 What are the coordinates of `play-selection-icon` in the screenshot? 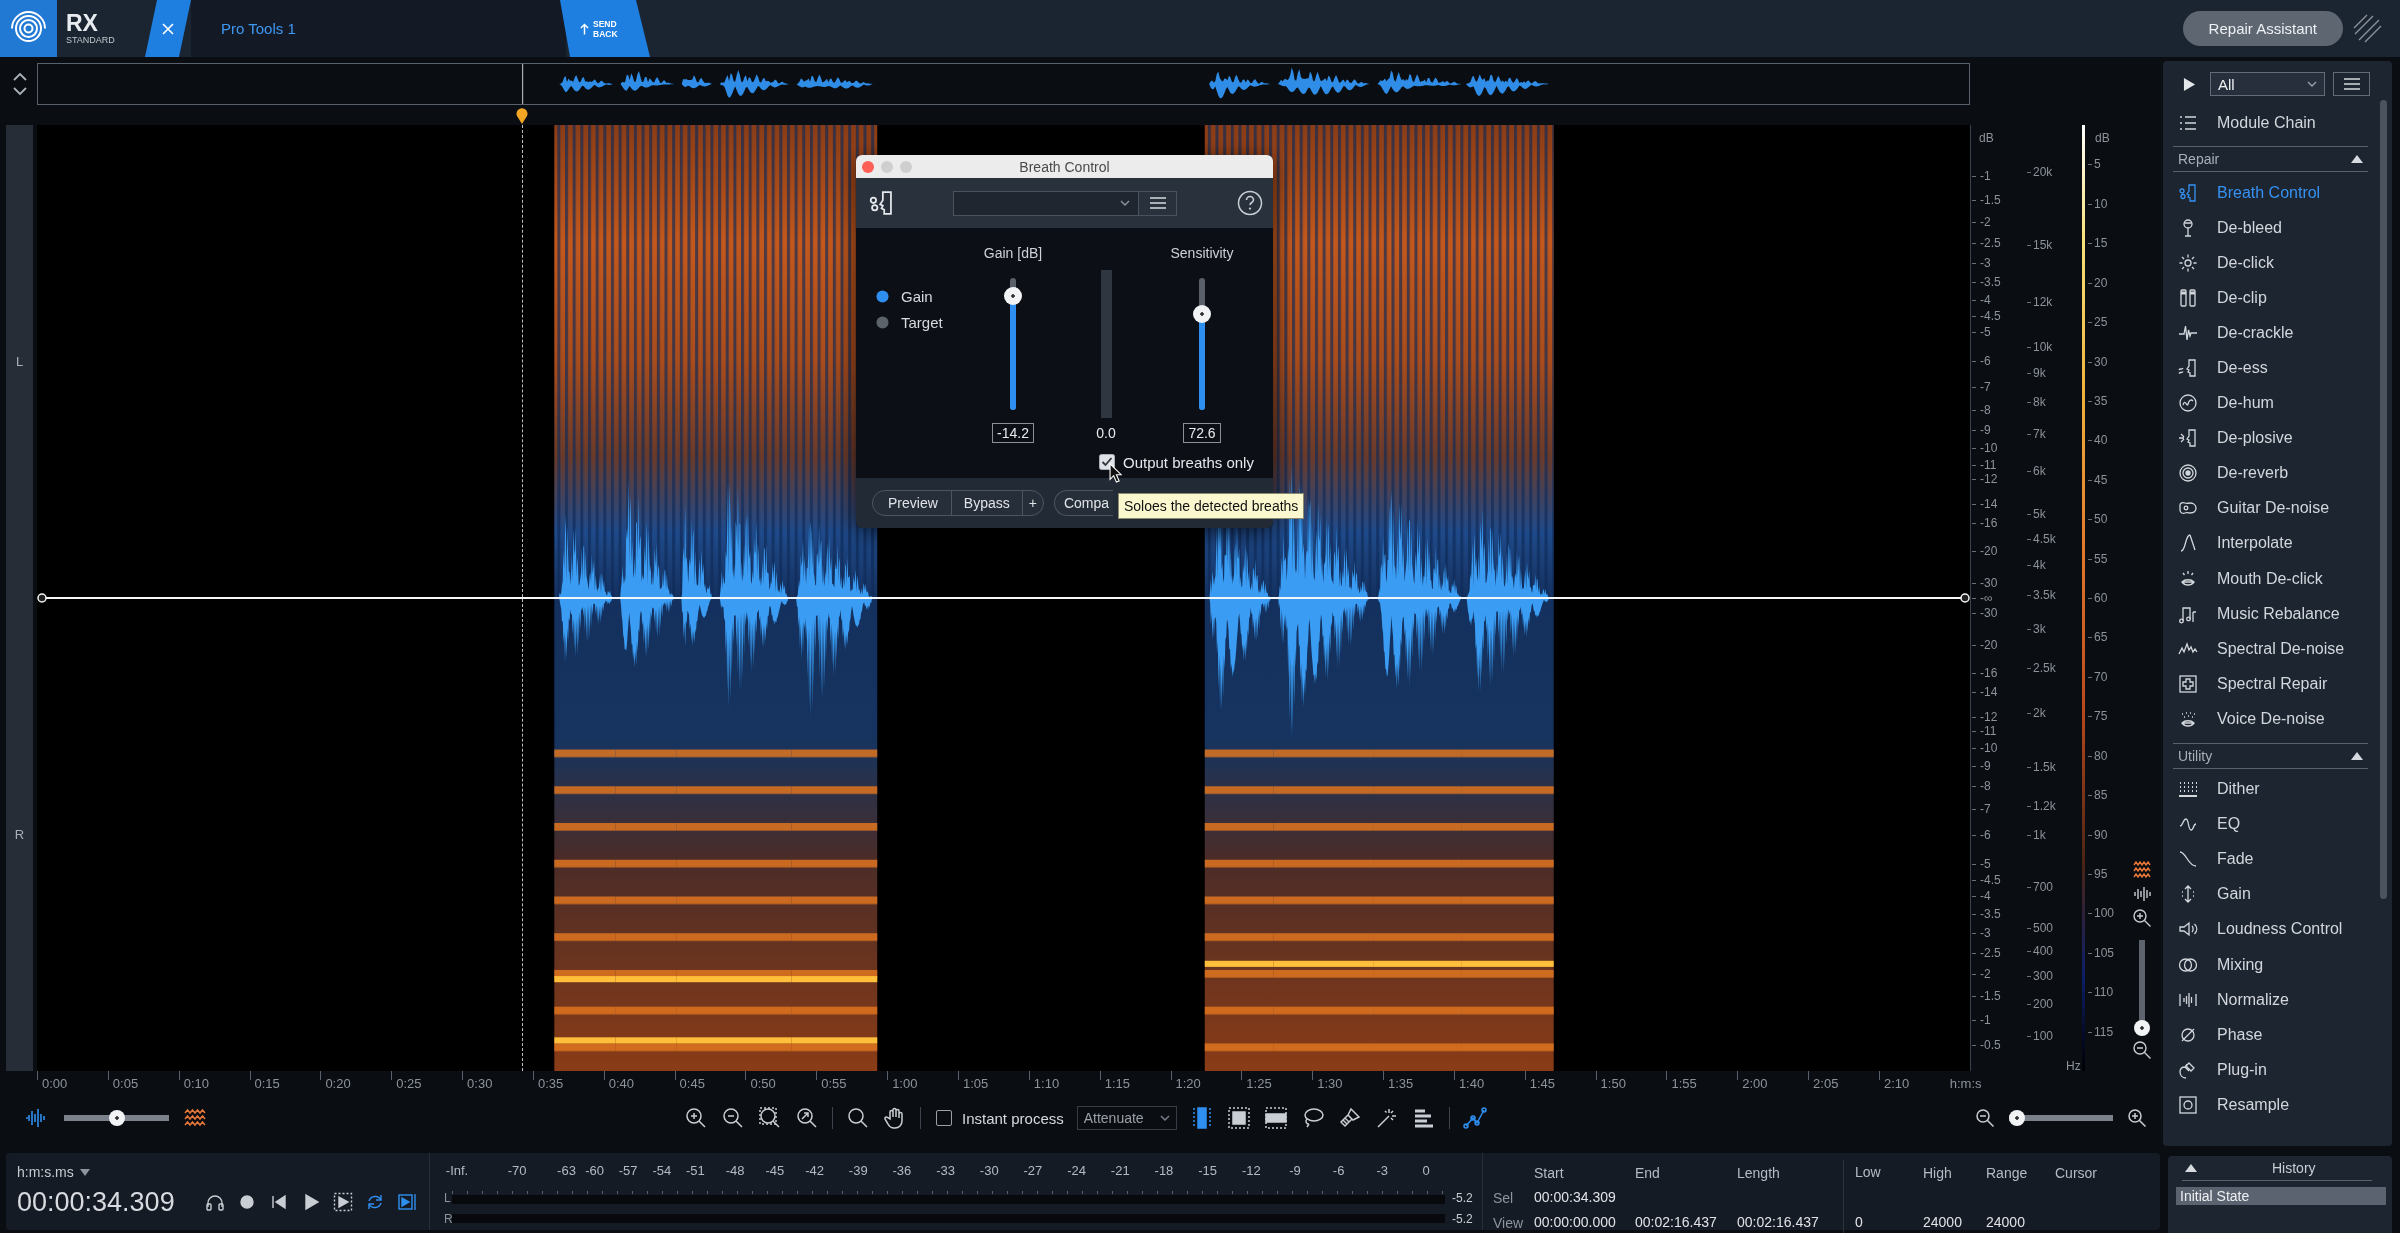 It's located at (343, 1202).